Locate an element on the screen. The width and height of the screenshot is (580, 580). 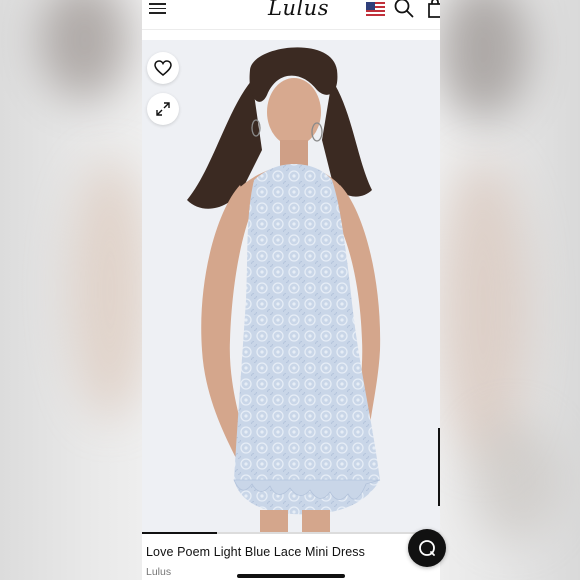
favorite-button is located at coordinates (163, 68).